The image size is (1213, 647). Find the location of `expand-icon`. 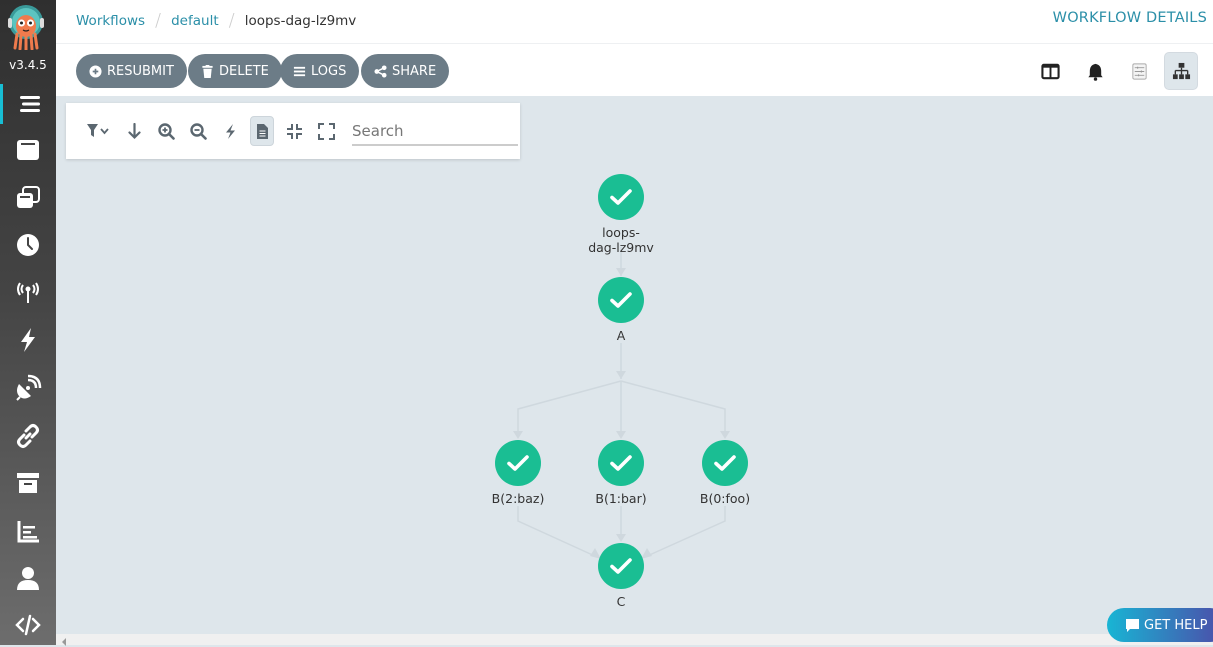

expand-icon is located at coordinates (326, 131).